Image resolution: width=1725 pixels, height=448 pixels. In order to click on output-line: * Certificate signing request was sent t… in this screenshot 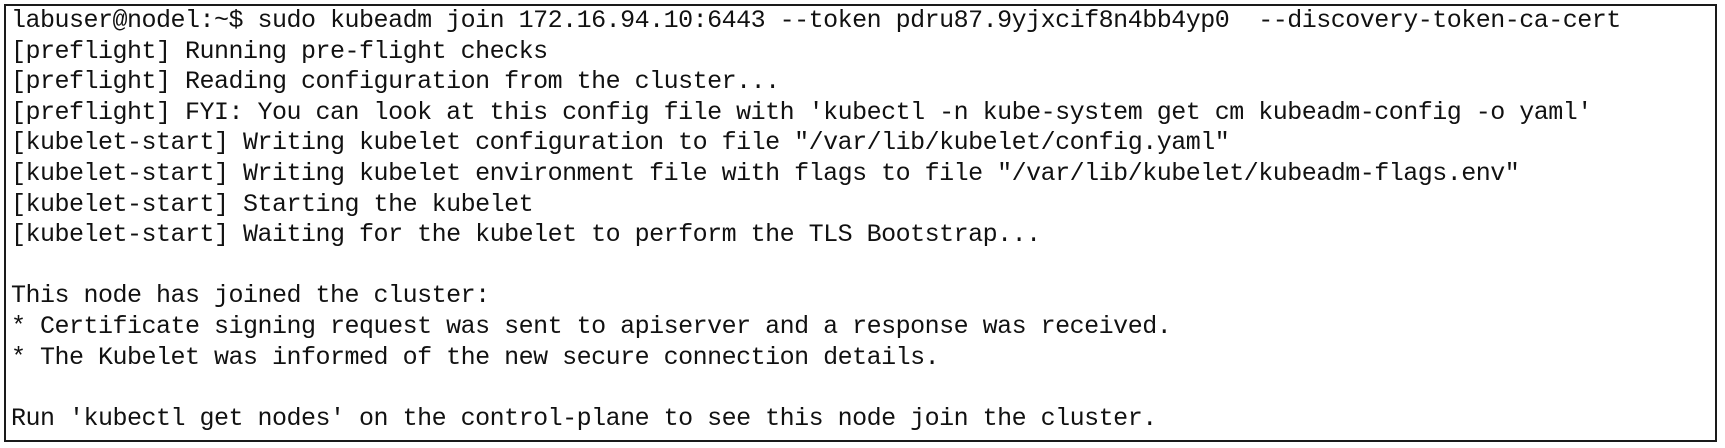, I will do `click(591, 326)`.